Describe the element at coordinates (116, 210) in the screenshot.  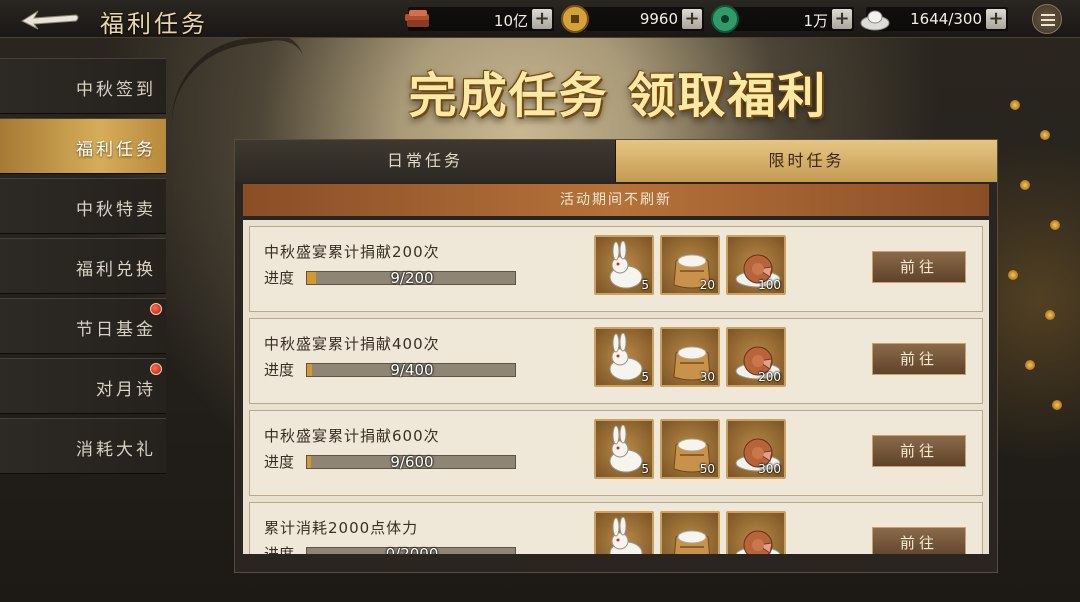
I see `sidebar-item-label: 中秋特卖` at that location.